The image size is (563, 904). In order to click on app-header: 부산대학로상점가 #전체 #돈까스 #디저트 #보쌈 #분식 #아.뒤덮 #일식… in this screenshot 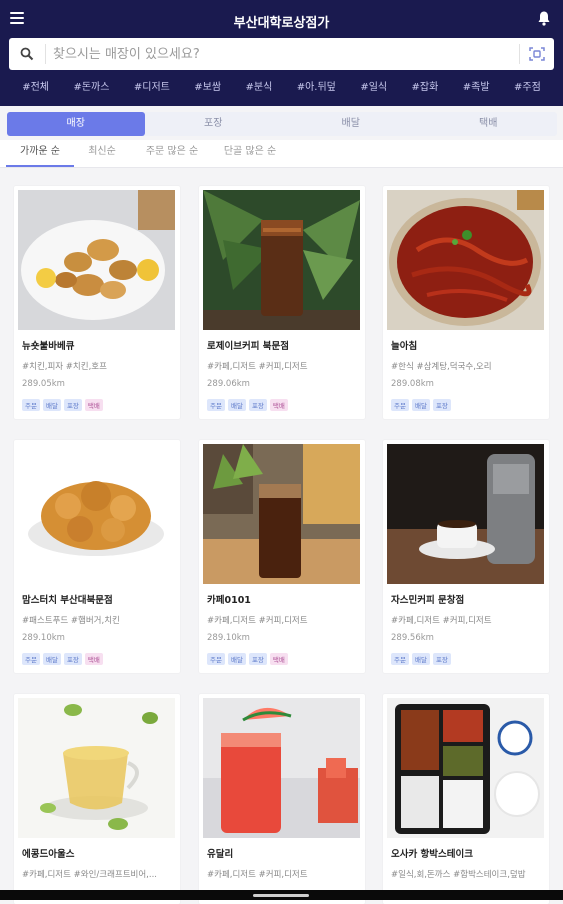, I will do `click(281, 53)`.